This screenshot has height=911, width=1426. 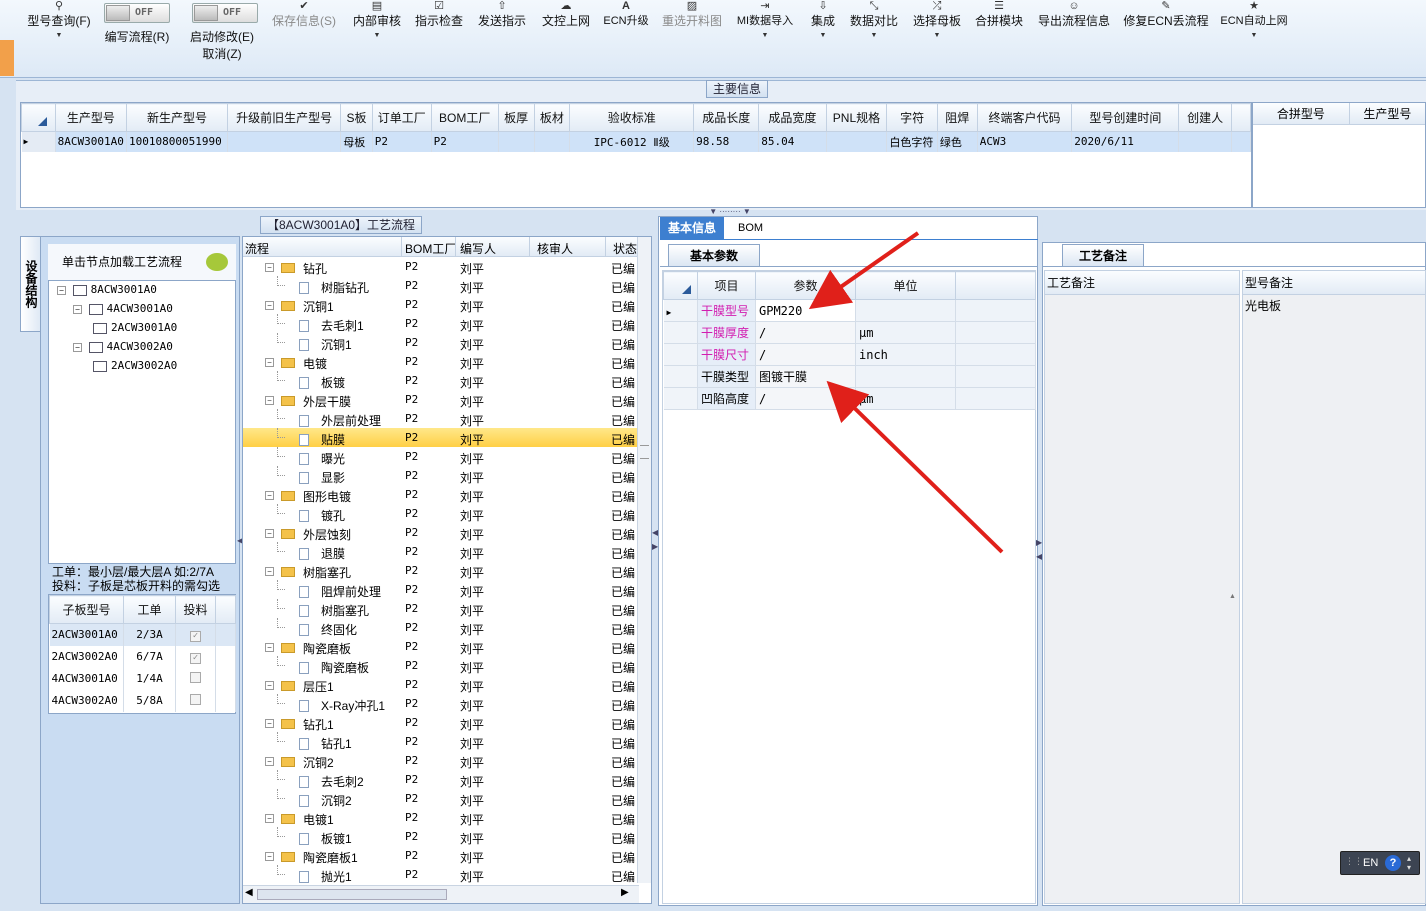 I want to click on write-flow-toggle: OFF 编写流程(R), so click(x=137, y=38).